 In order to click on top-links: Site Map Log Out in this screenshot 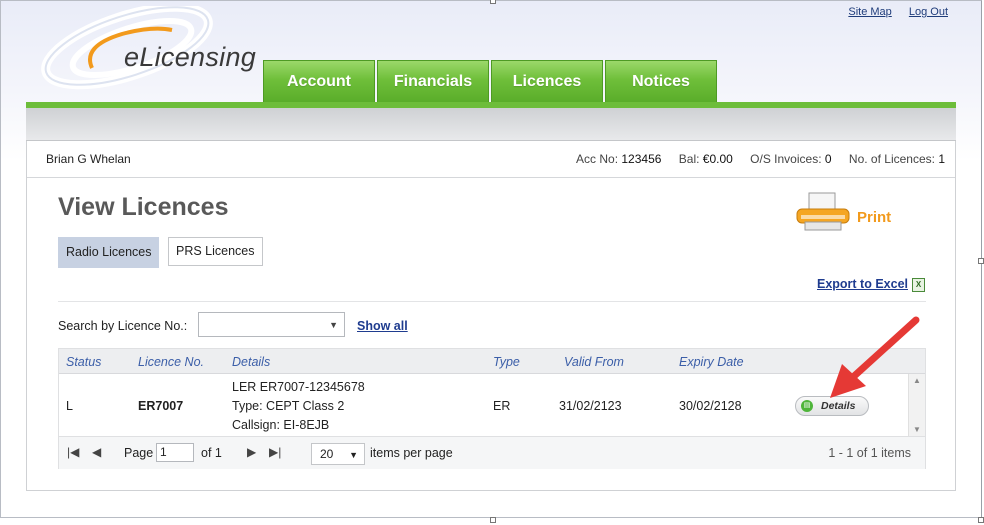, I will do `click(891, 12)`.